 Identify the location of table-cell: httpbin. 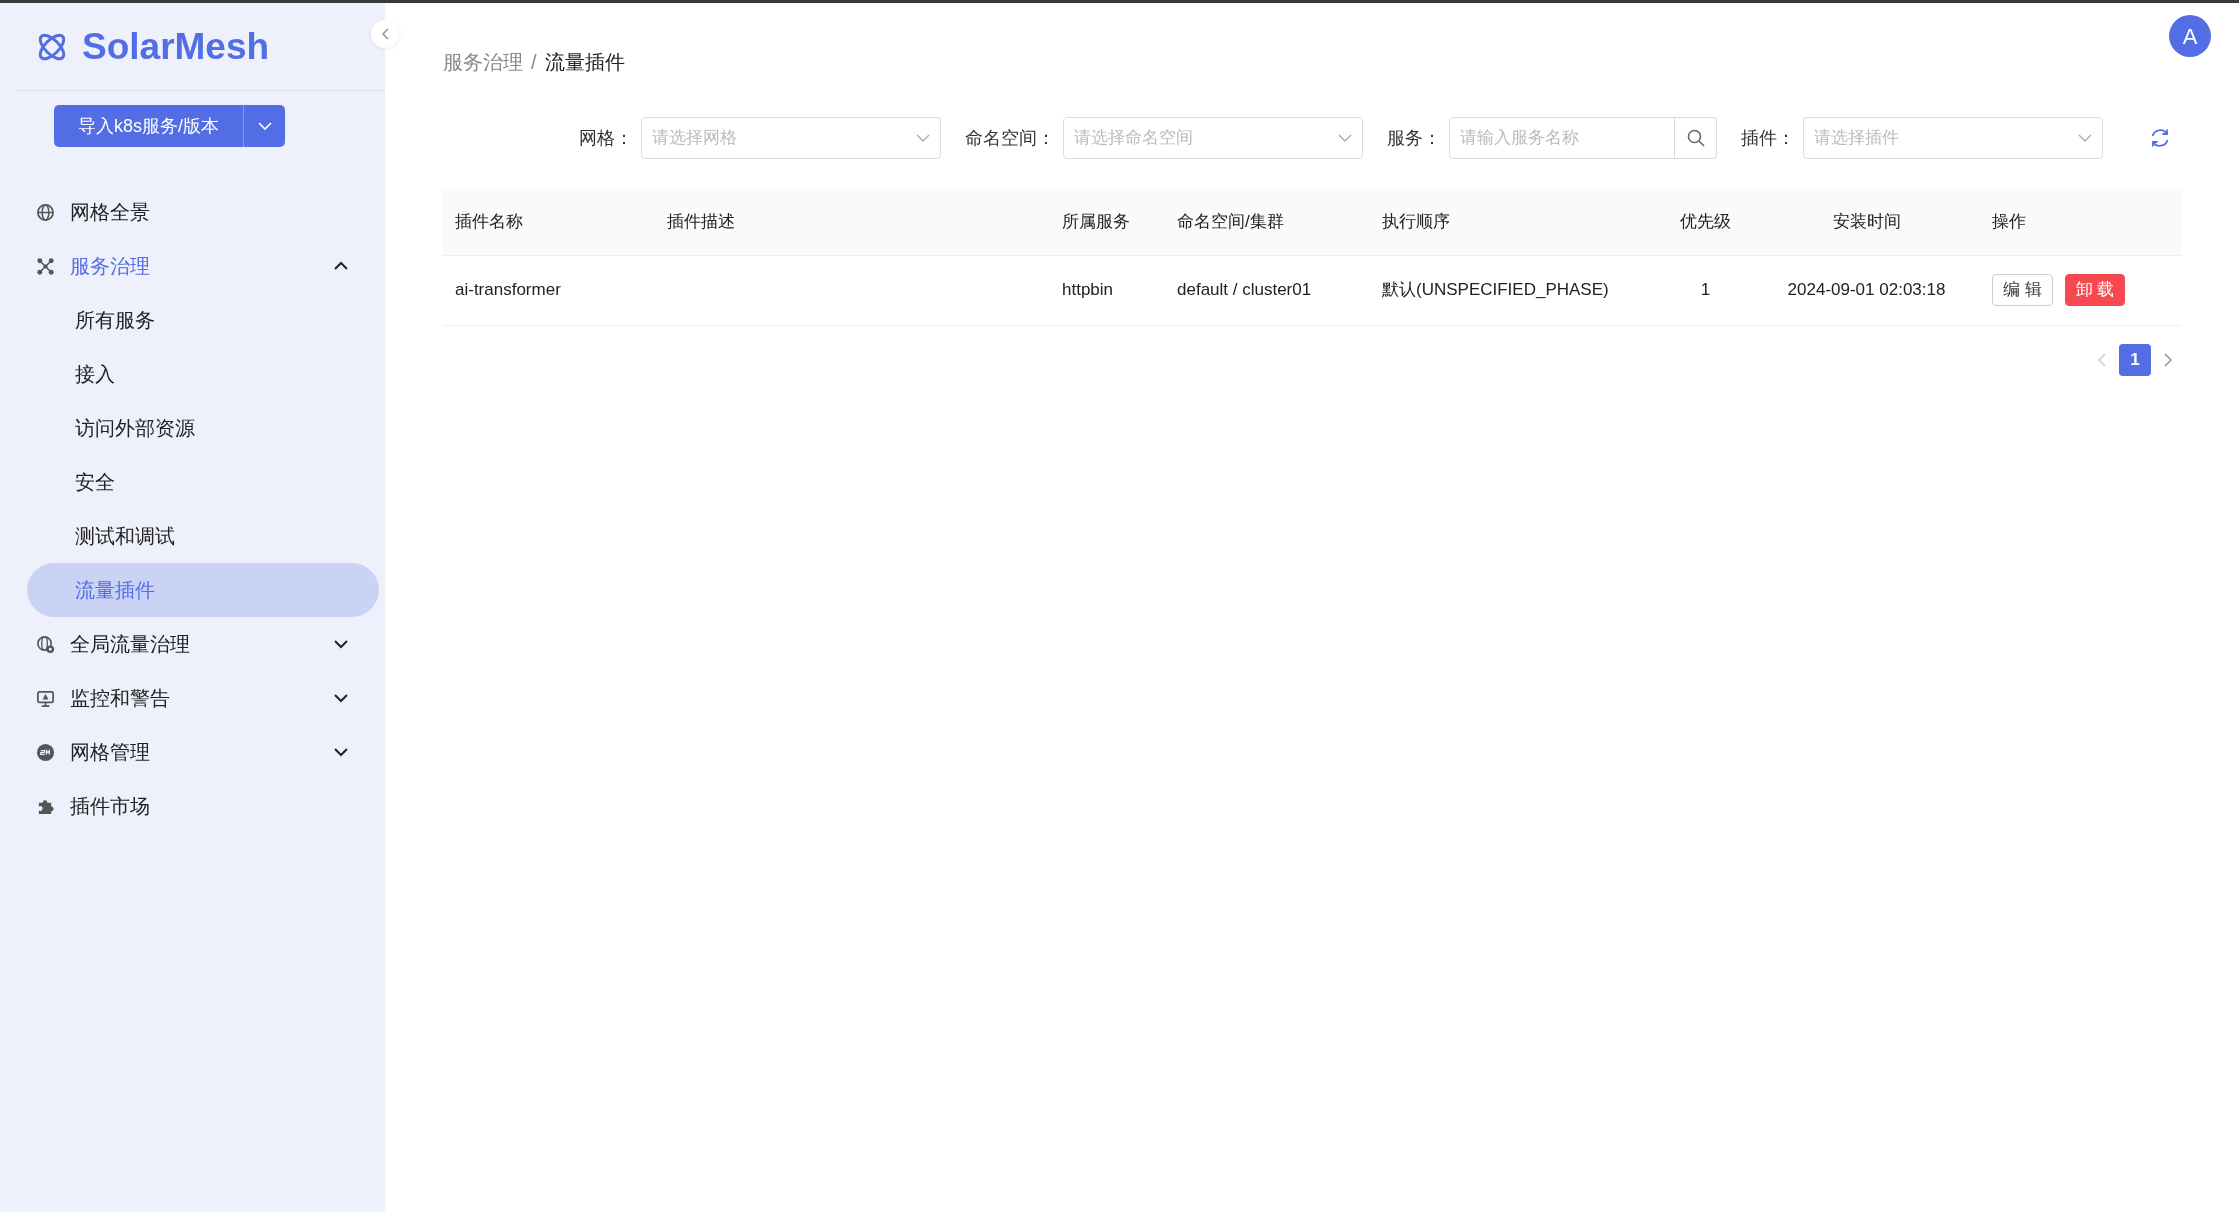
(1107, 290).